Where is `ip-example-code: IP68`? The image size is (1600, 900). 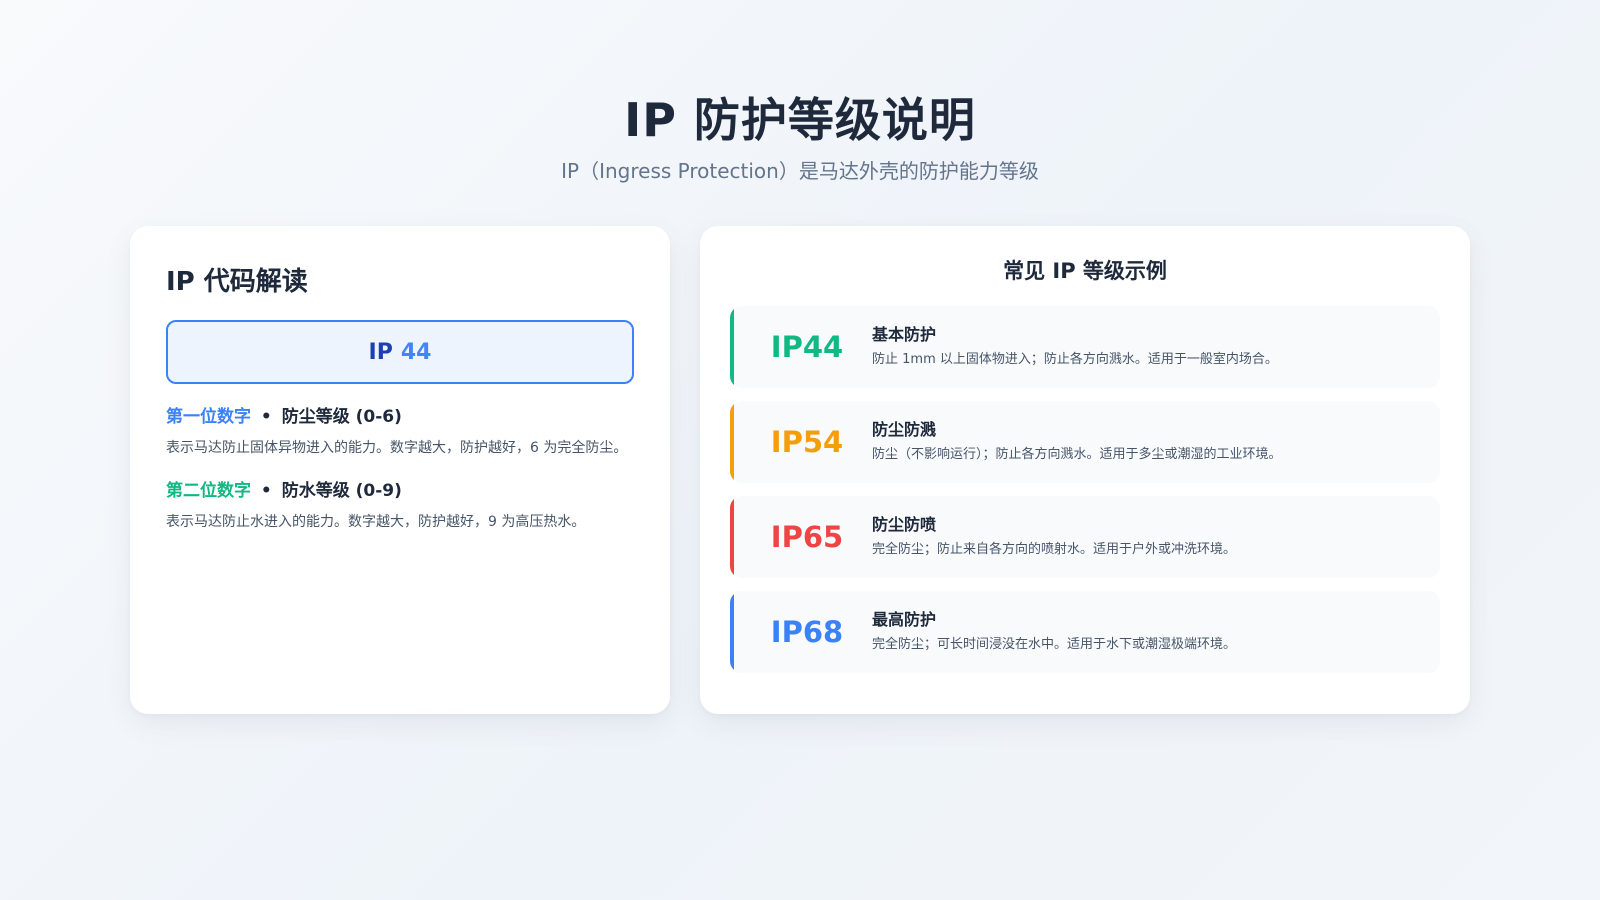 ip-example-code: IP68 is located at coordinates (807, 632).